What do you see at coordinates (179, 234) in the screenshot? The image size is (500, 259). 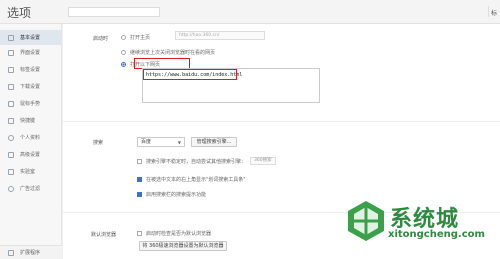 I see `option-label: 启动时检查是否为默认浏览器` at bounding box center [179, 234].